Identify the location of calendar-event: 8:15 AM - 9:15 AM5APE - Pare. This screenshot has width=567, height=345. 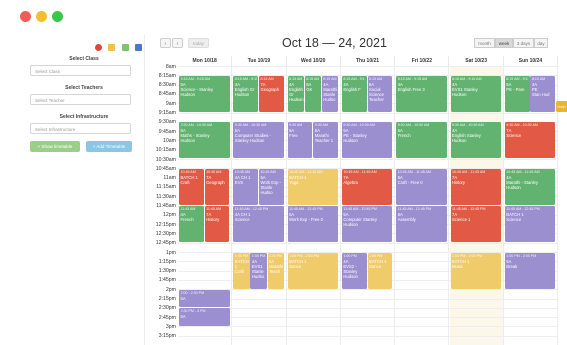
(517, 93).